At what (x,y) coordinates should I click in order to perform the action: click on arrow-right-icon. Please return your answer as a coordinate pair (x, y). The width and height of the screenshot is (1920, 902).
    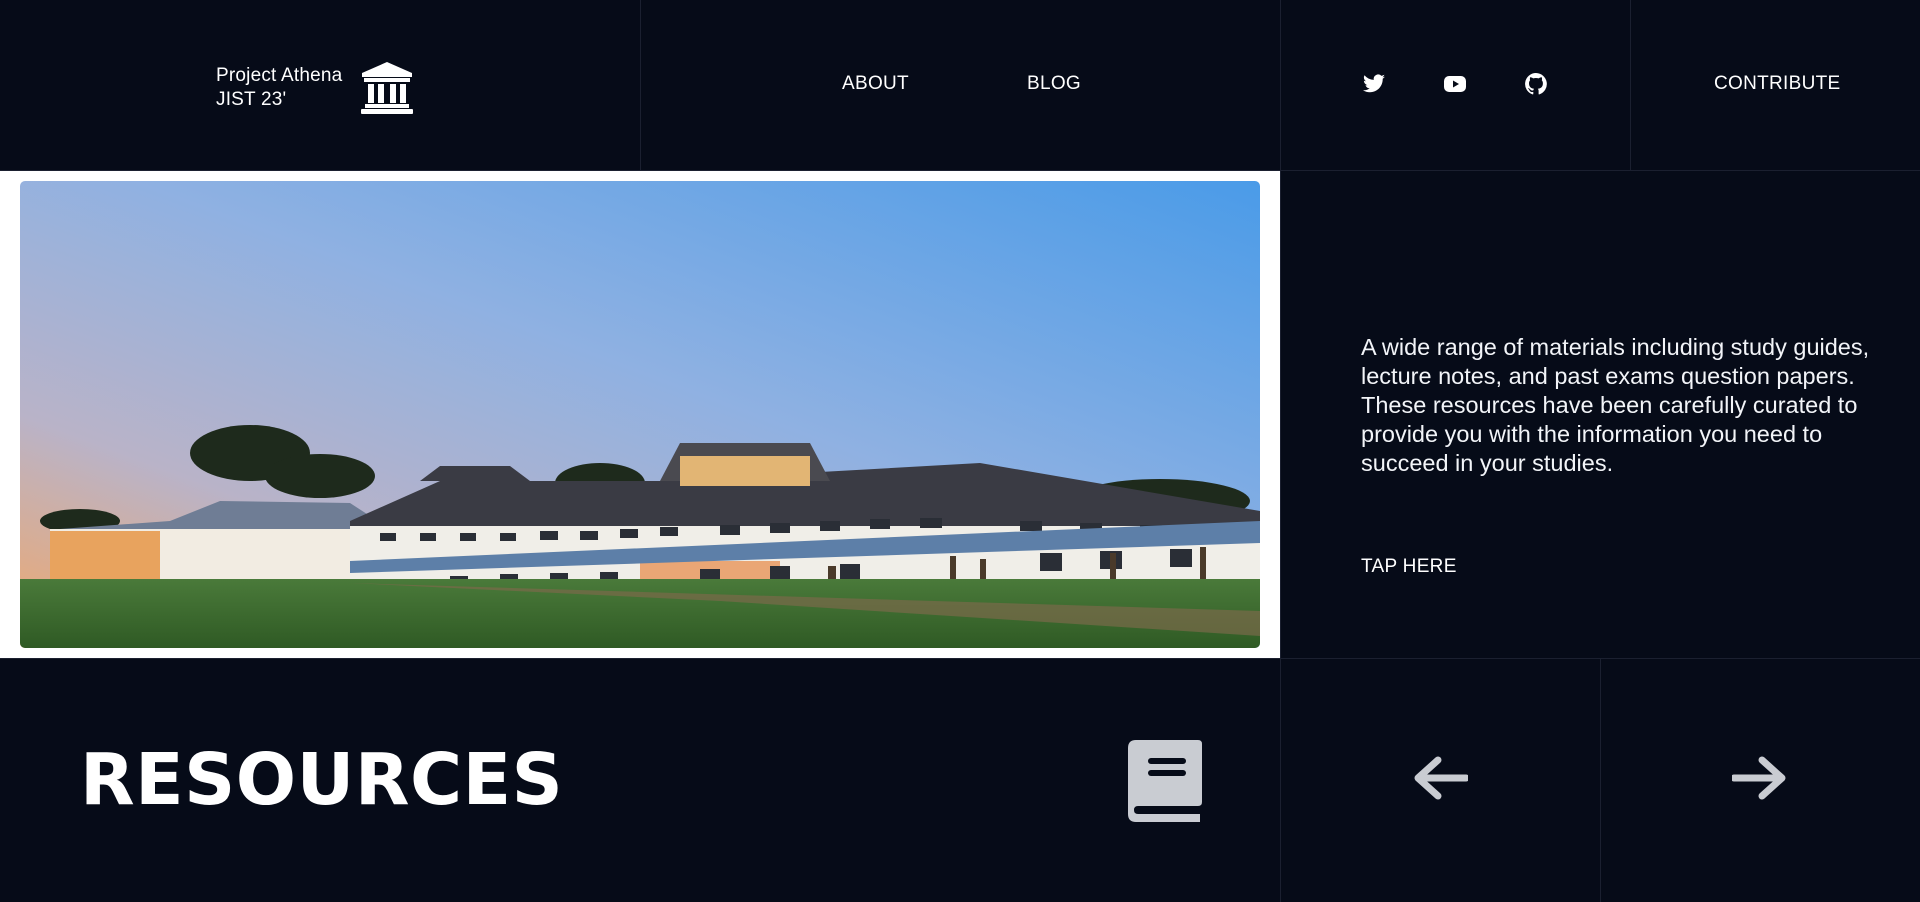
    Looking at the image, I should click on (1760, 778).